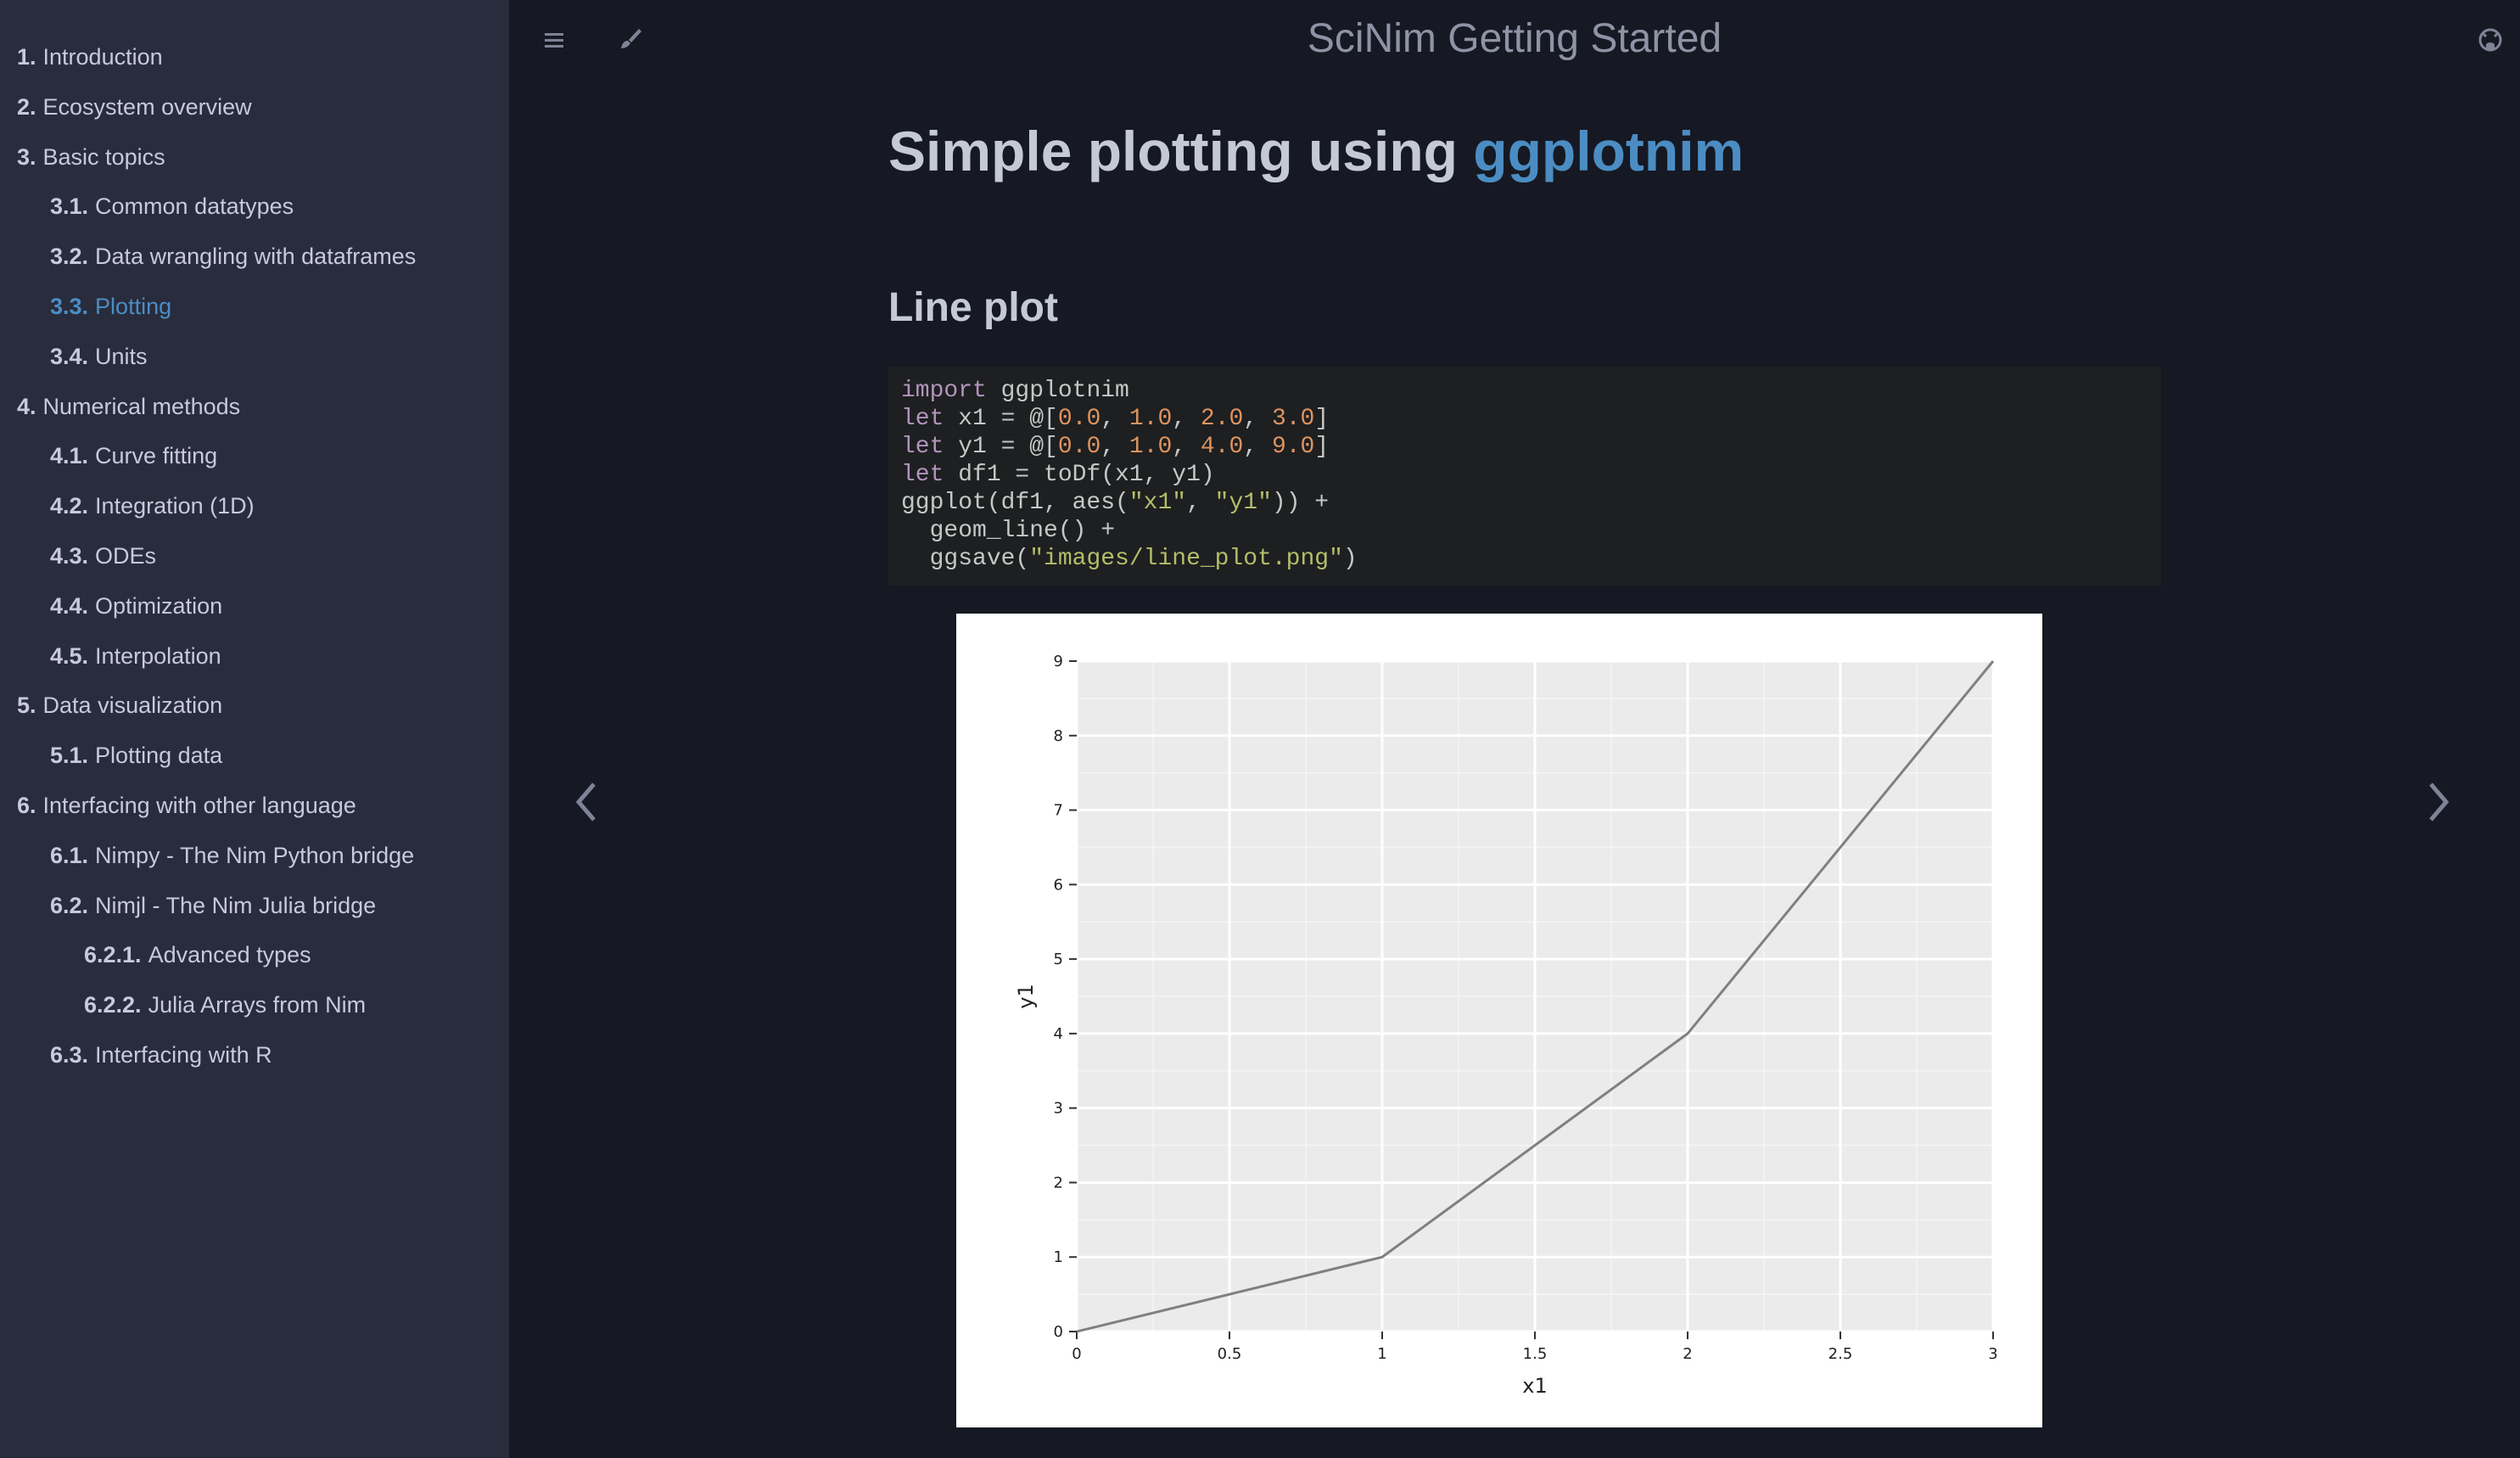  I want to click on y-tick-label: 4, so click(1058, 1034).